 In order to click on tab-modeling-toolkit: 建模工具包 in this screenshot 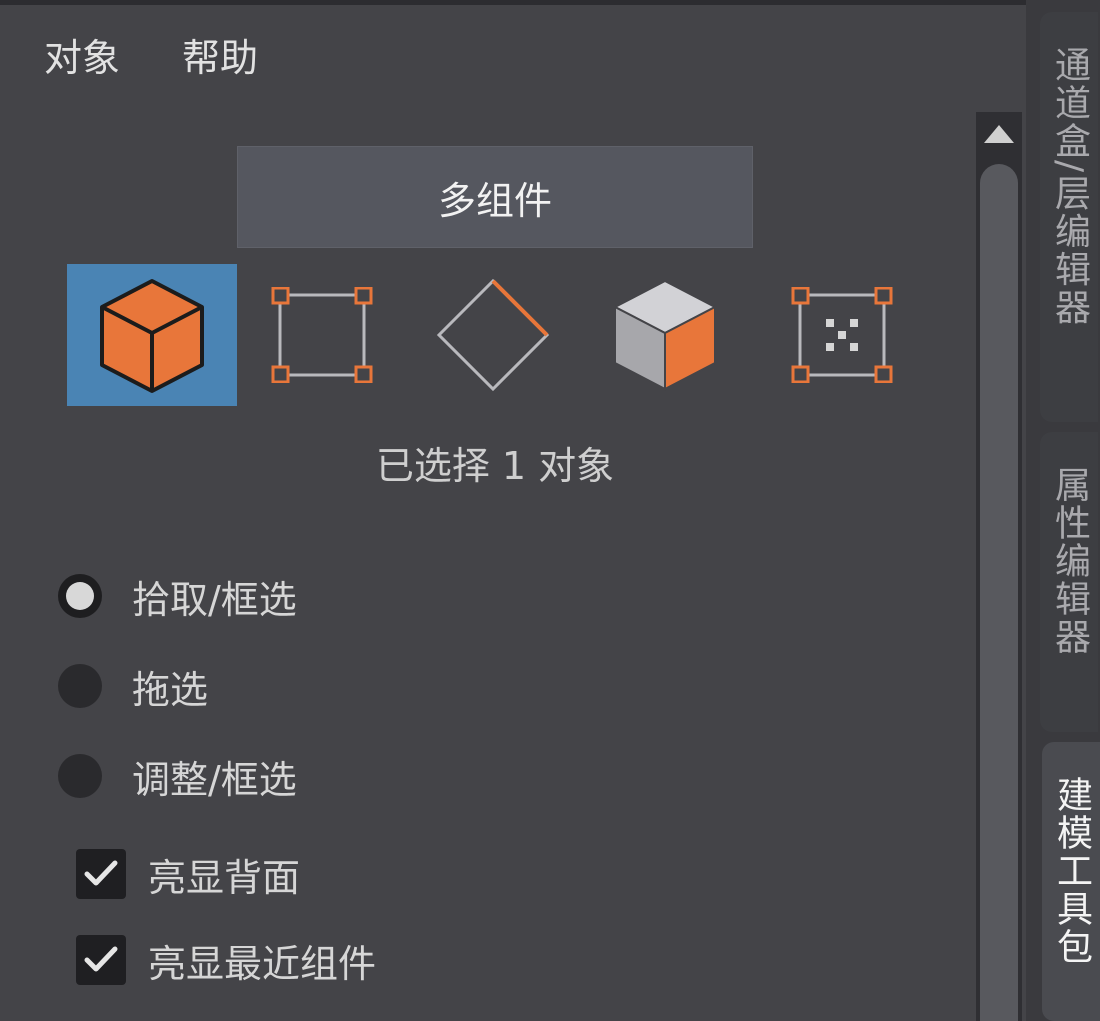, I will do `click(1071, 881)`.